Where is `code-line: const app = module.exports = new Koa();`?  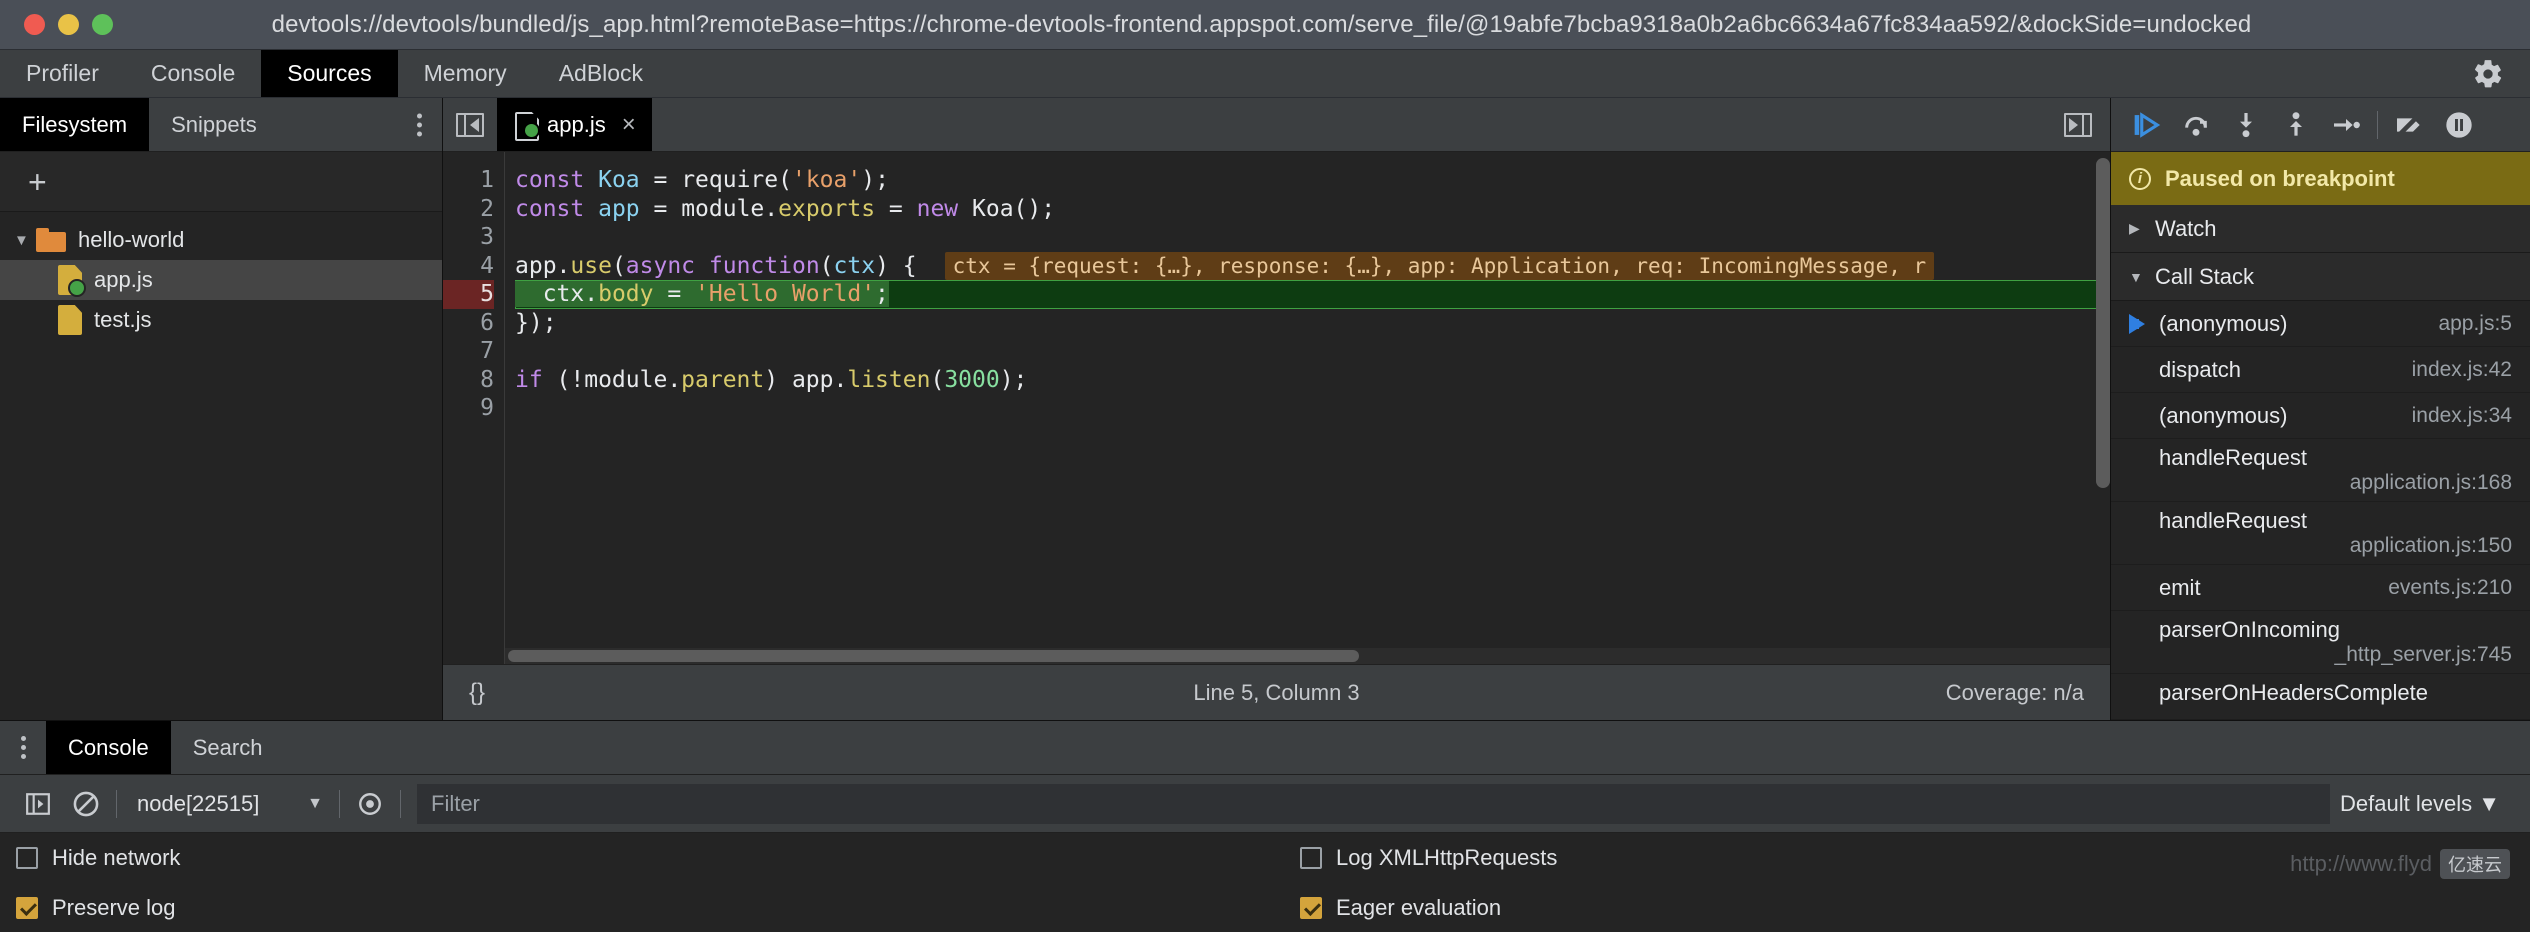 code-line: const app = module.exports = new Koa(); is located at coordinates (1312, 209).